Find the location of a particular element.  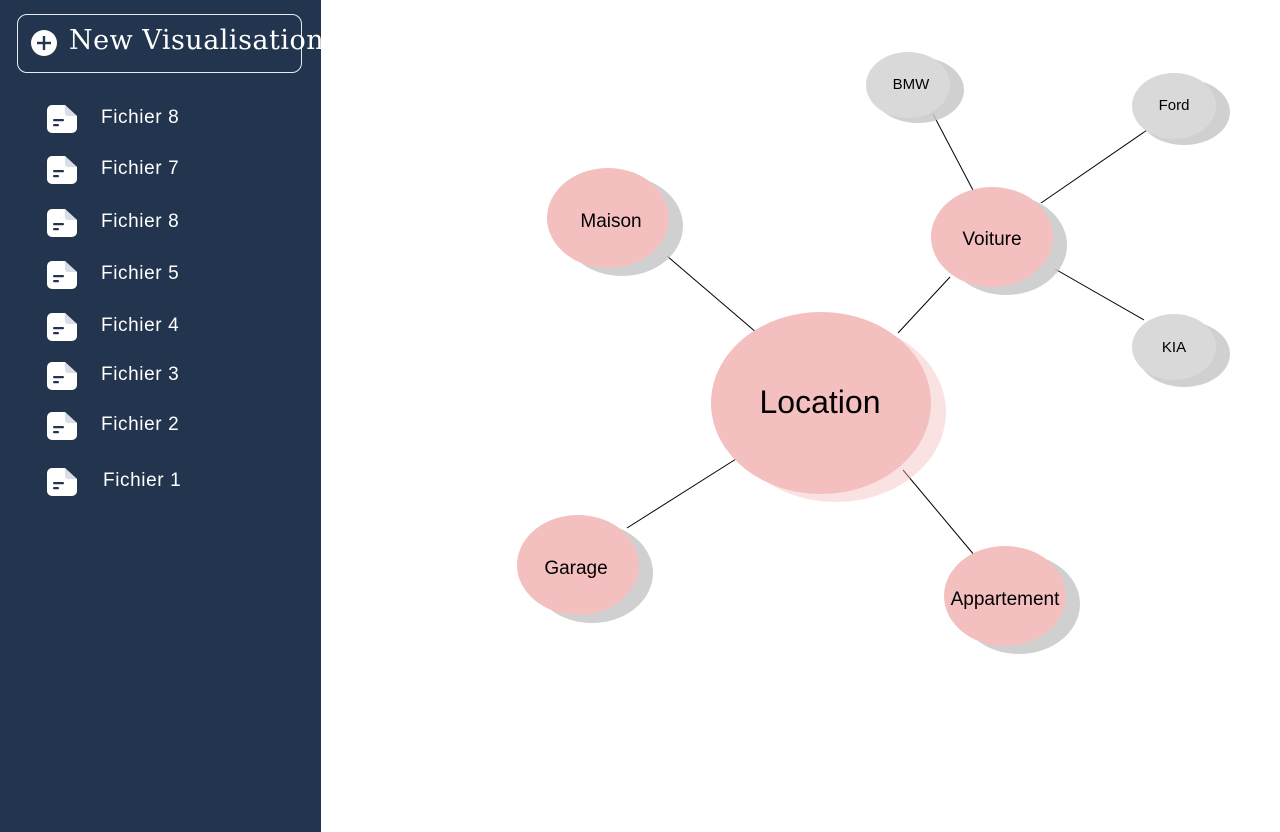

link-voiture-ford is located at coordinates (1095, 165).